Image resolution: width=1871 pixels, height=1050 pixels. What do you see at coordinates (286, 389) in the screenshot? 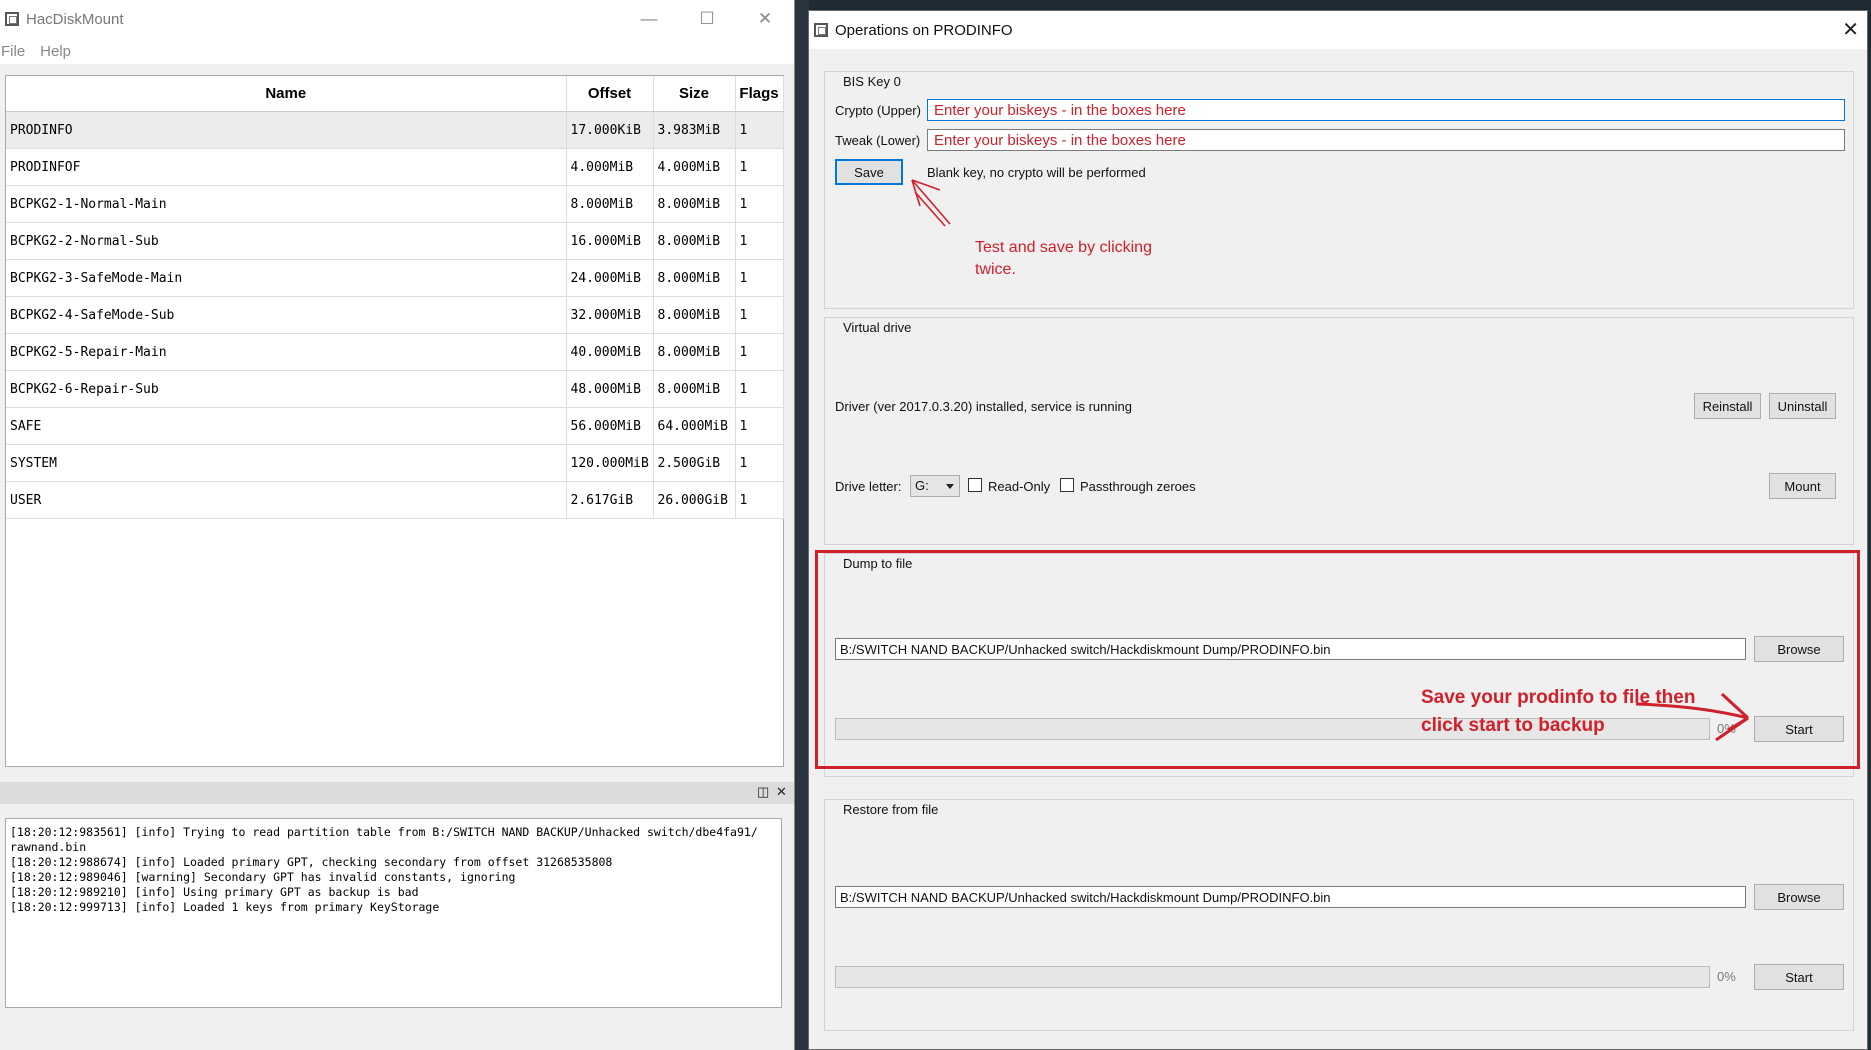
I see `cell-name: BCPKG2-6-Repair-Sub` at bounding box center [286, 389].